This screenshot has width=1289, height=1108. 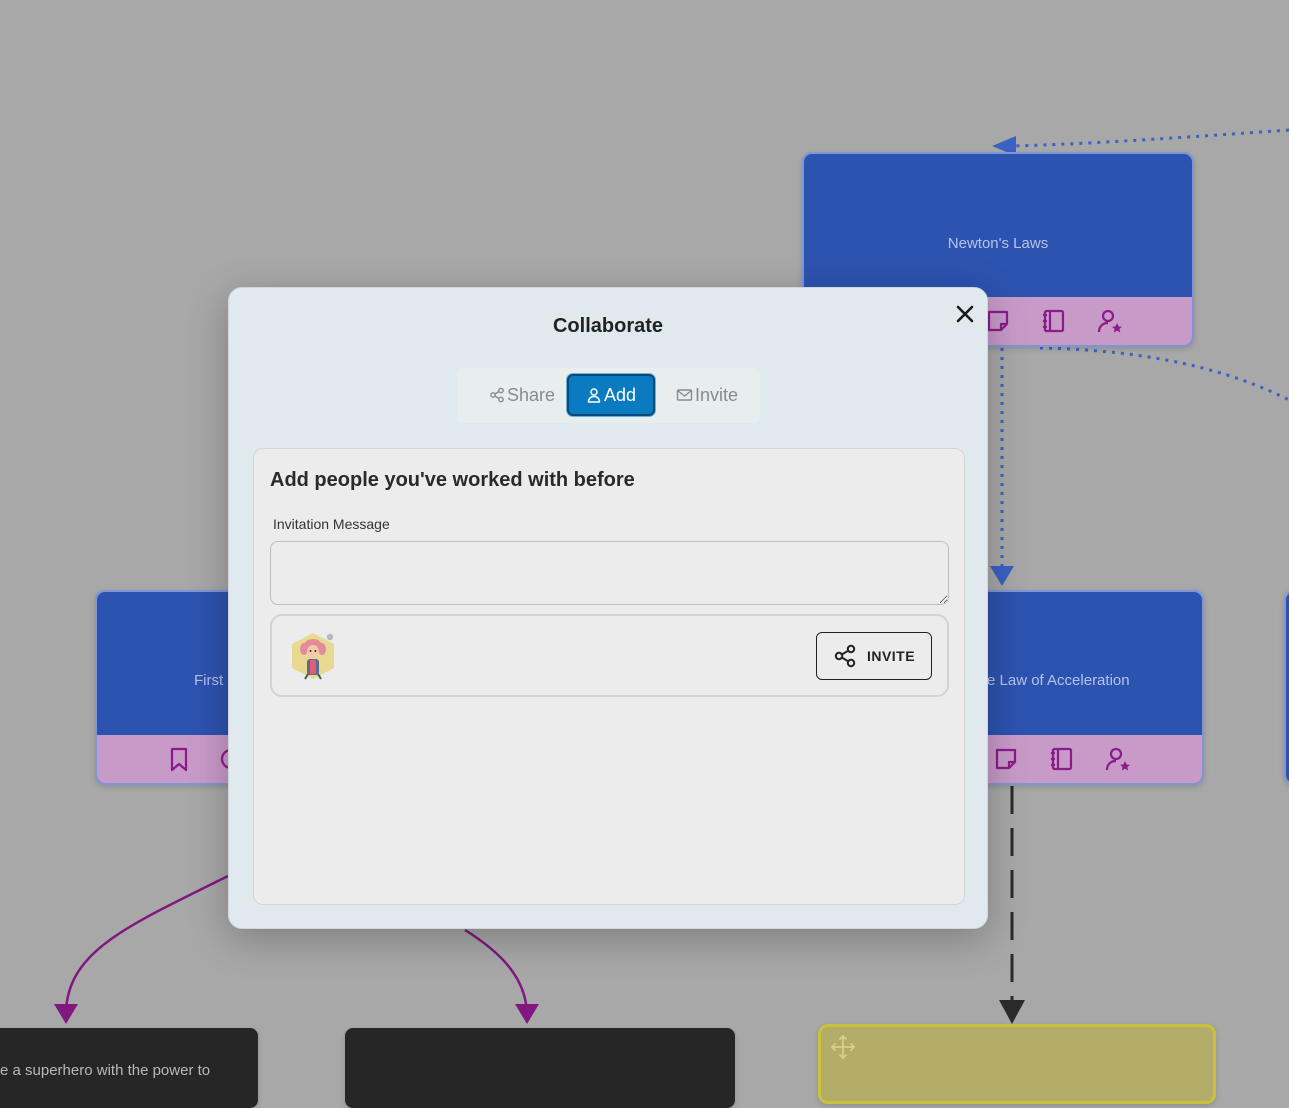 What do you see at coordinates (496, 970) in the screenshot?
I see `edge-purple-mid` at bounding box center [496, 970].